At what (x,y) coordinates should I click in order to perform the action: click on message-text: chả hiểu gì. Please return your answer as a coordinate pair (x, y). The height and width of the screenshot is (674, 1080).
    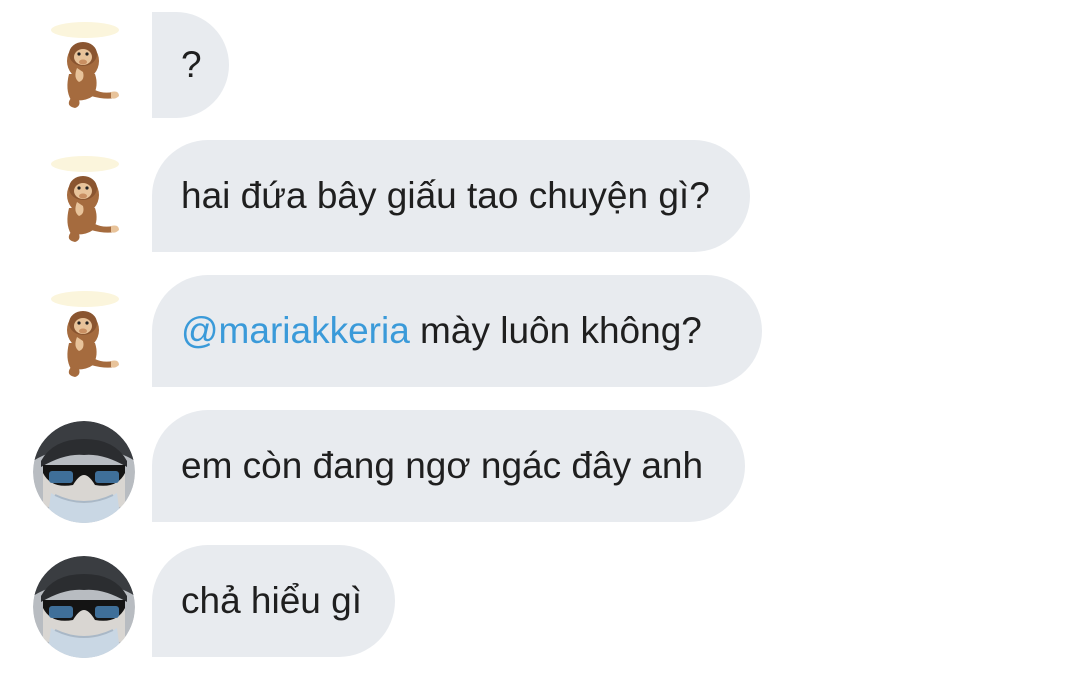
    Looking at the image, I should click on (272, 600).